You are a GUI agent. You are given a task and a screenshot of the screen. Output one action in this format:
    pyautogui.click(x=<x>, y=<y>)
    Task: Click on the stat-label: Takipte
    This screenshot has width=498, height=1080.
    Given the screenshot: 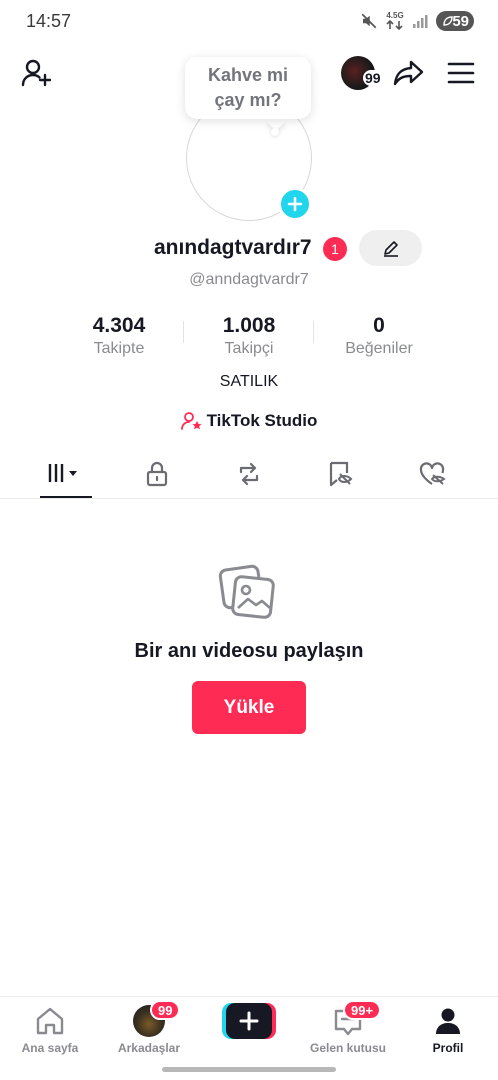 What is the action you would take?
    pyautogui.click(x=119, y=348)
    